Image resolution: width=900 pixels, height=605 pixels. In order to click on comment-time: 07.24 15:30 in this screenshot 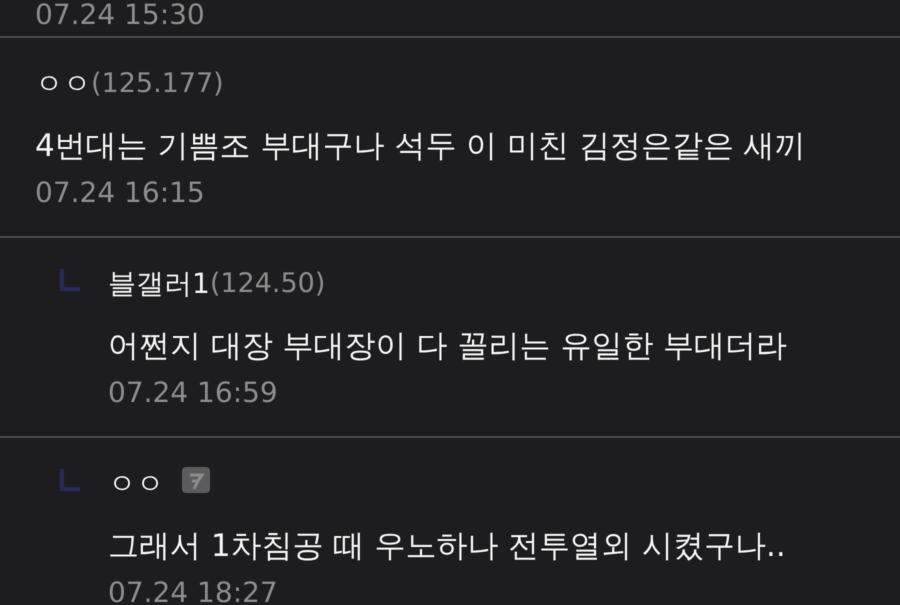, I will do `click(120, 15)`.